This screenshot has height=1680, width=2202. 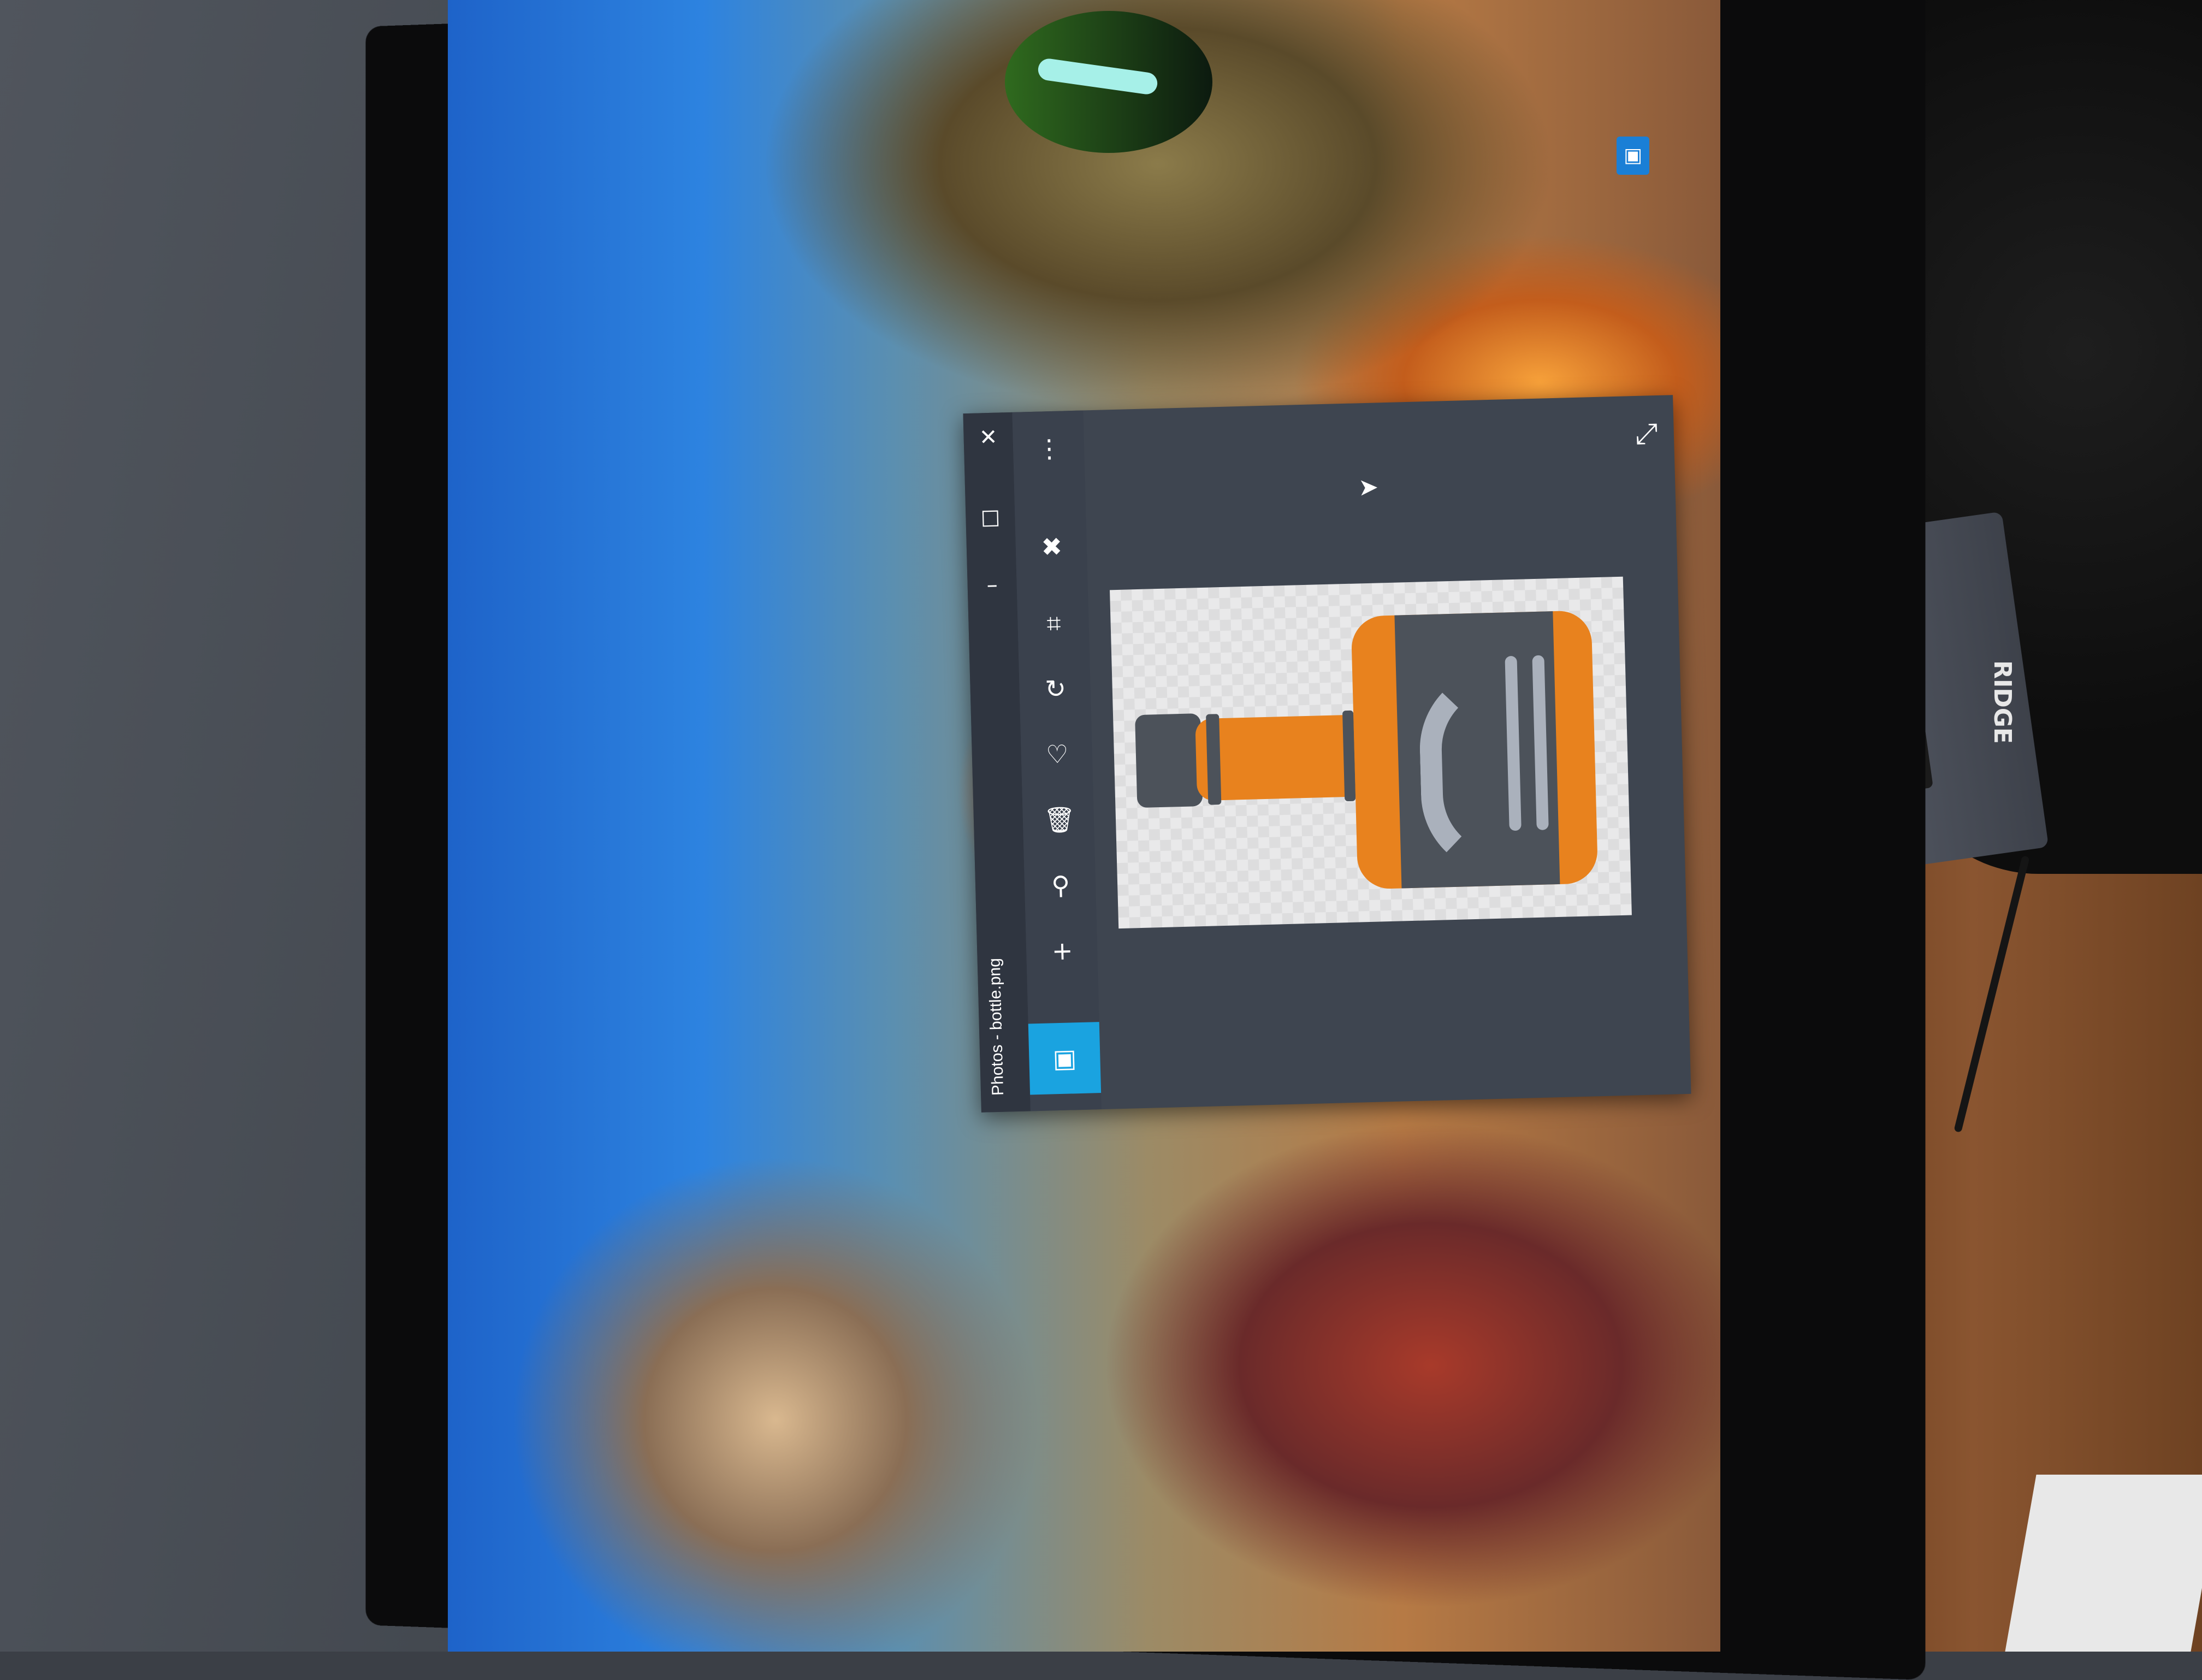 I want to click on floor-light, so click(x=2103, y=1563).